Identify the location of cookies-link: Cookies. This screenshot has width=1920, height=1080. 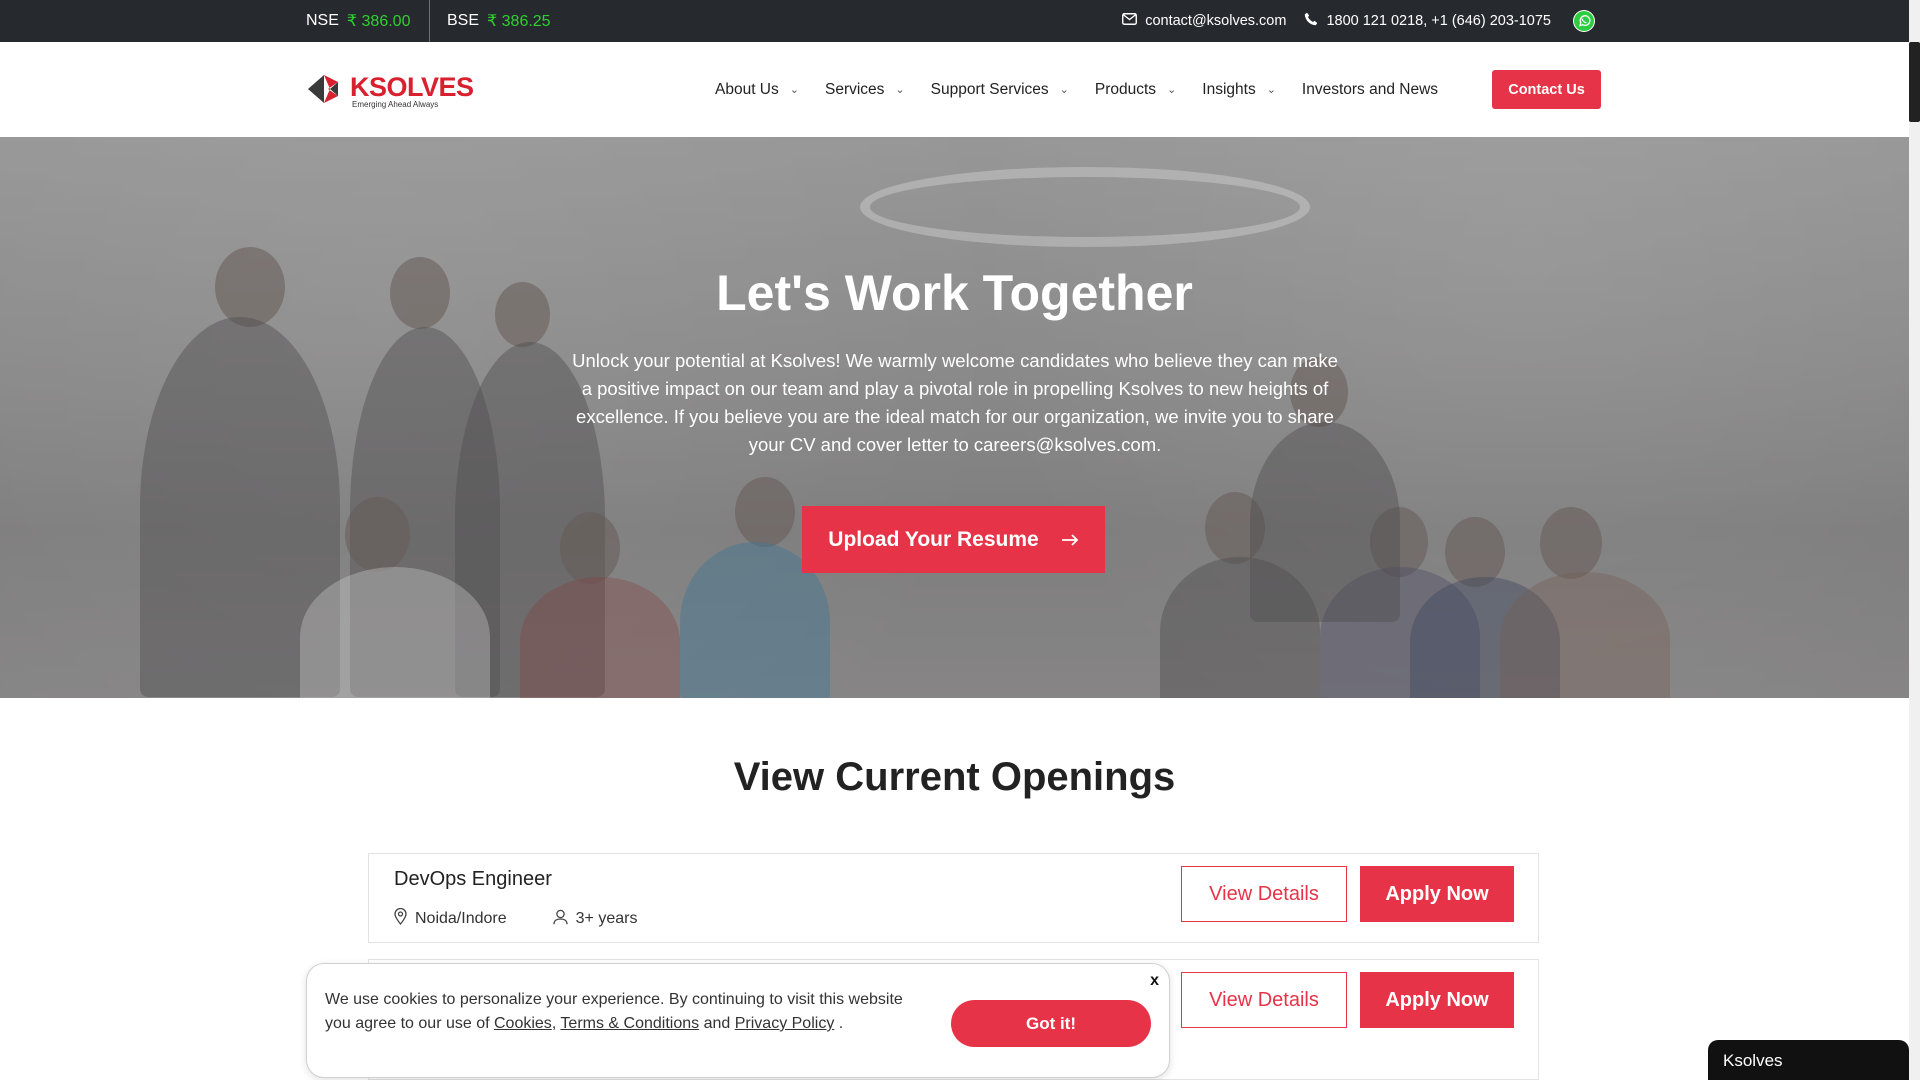
(523, 1023).